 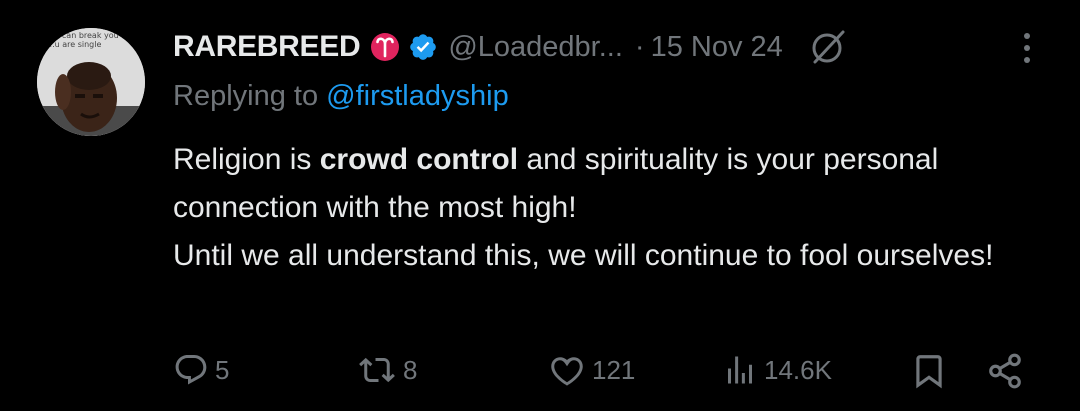 I want to click on avatar-caption: ...y can break you ...u are single, so click(x=83, y=40).